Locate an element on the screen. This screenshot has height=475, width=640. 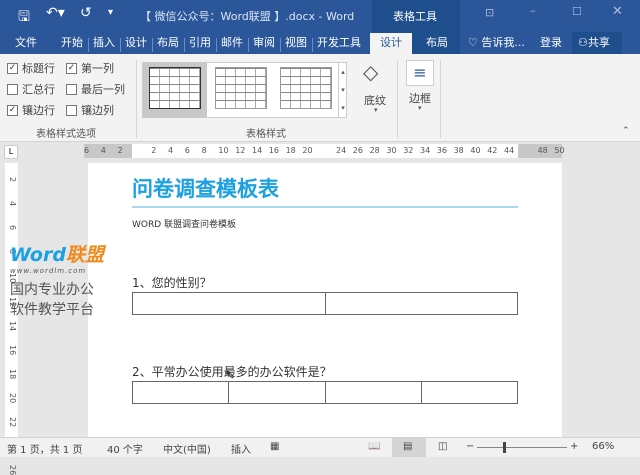
ruler-tick-label: 16 is located at coordinates (273, 150).